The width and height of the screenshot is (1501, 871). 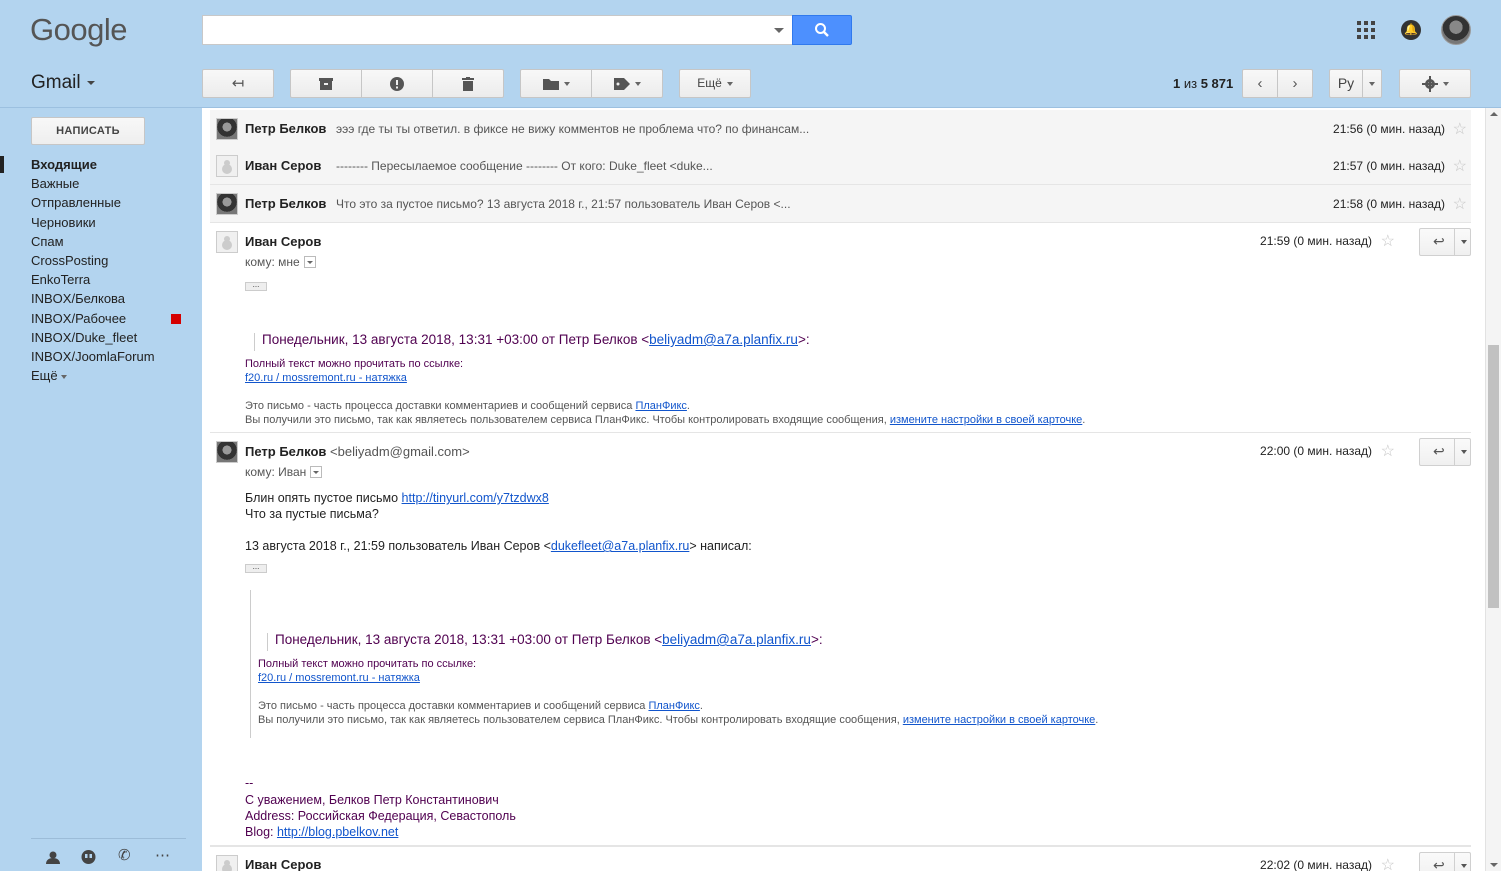 I want to click on scrollbar-thumb, so click(x=1493, y=476).